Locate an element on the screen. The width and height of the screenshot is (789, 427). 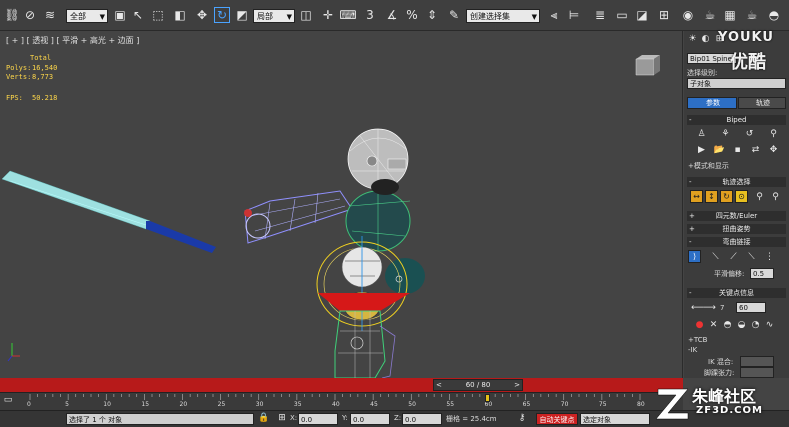
tcb-label: +TCB is located at coordinates (697, 340).